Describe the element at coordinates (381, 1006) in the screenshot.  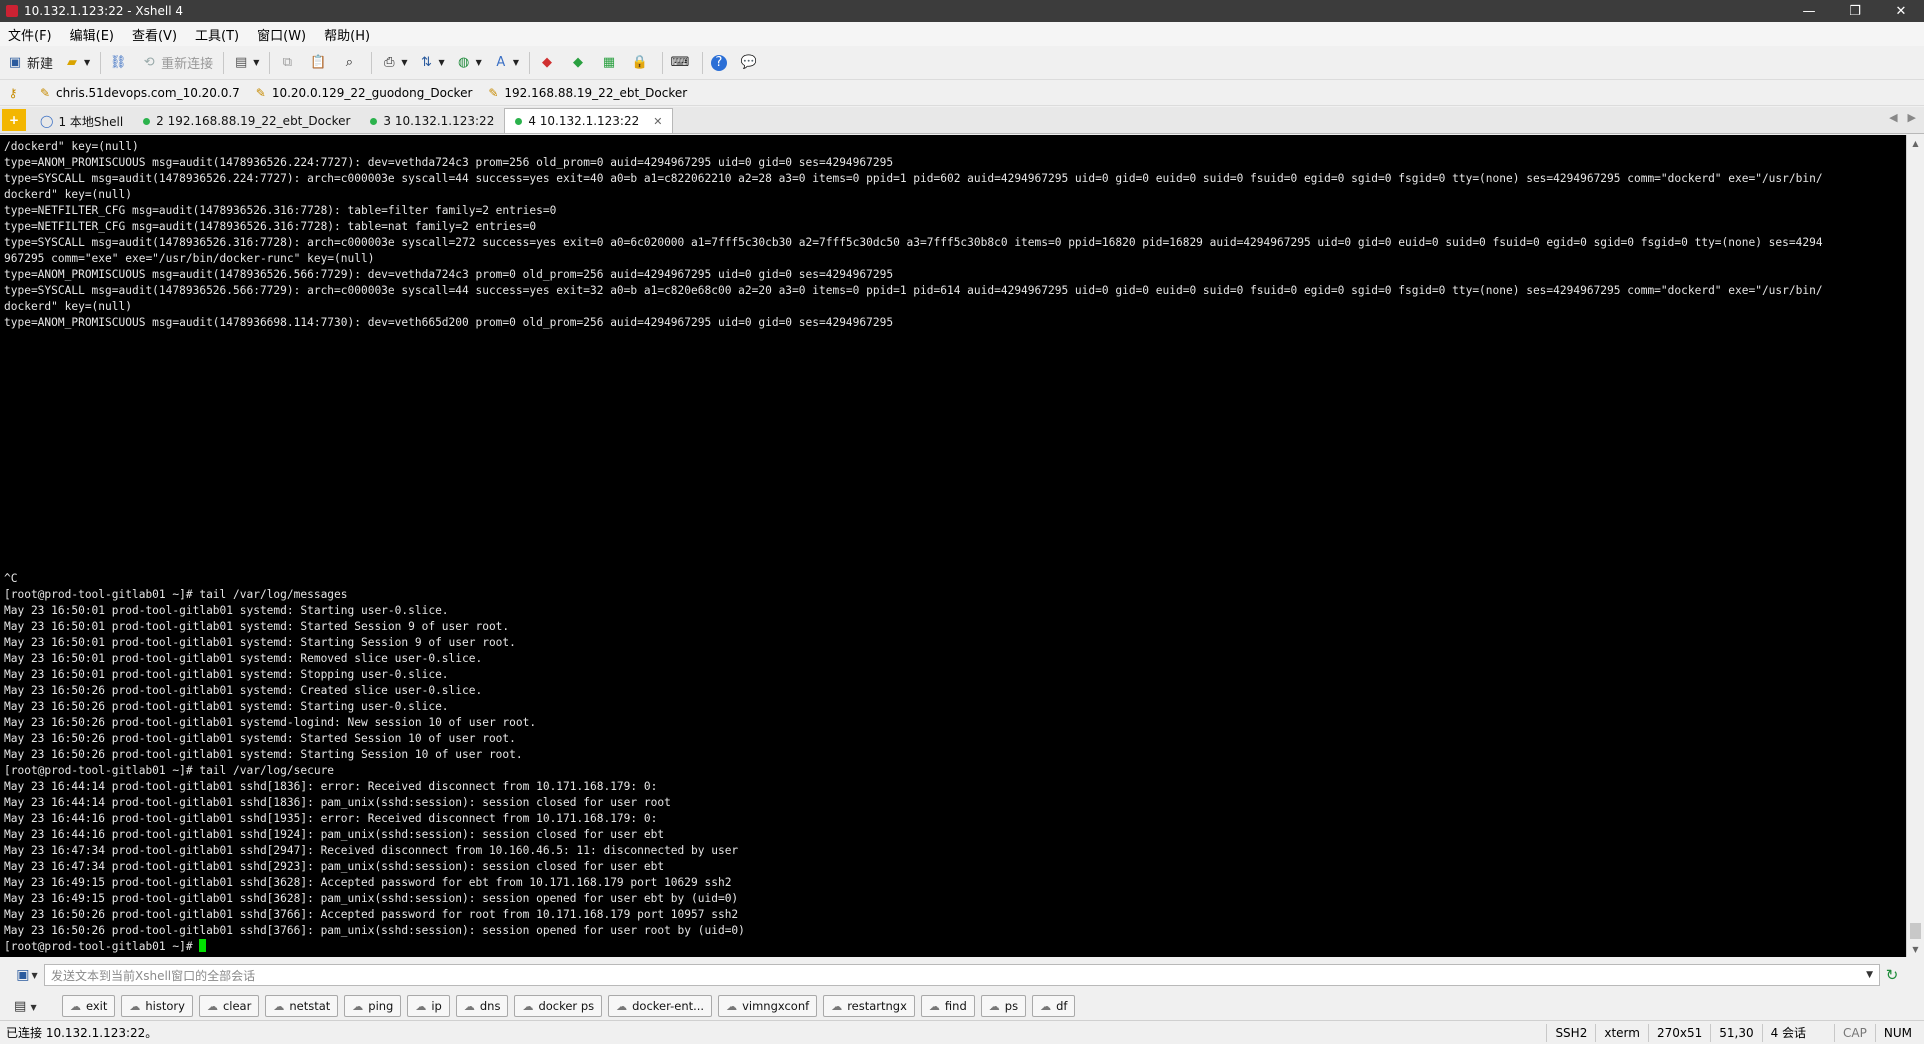
I see `quick-command-label: ping` at that location.